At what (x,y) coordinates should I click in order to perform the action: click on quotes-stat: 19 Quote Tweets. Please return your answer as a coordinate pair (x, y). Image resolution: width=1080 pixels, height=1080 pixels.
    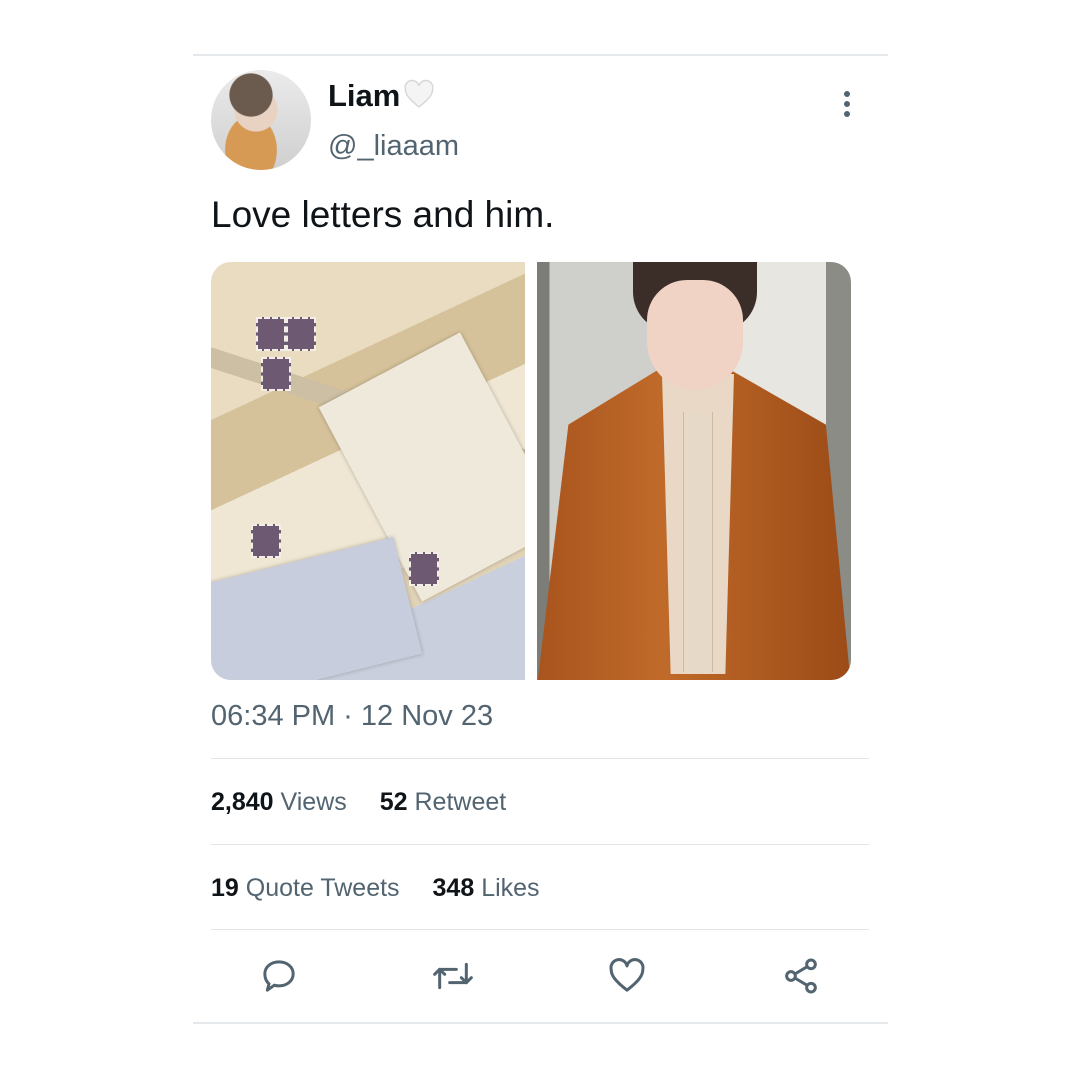
    Looking at the image, I should click on (305, 888).